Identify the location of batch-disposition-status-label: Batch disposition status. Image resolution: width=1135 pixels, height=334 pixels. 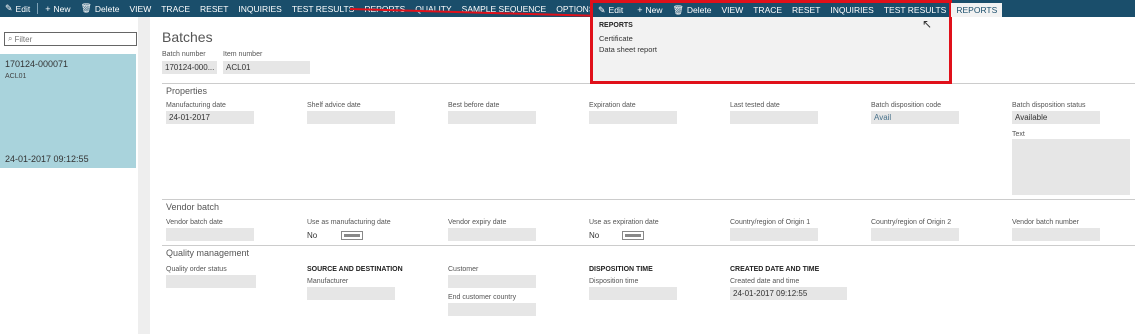
(1049, 105).